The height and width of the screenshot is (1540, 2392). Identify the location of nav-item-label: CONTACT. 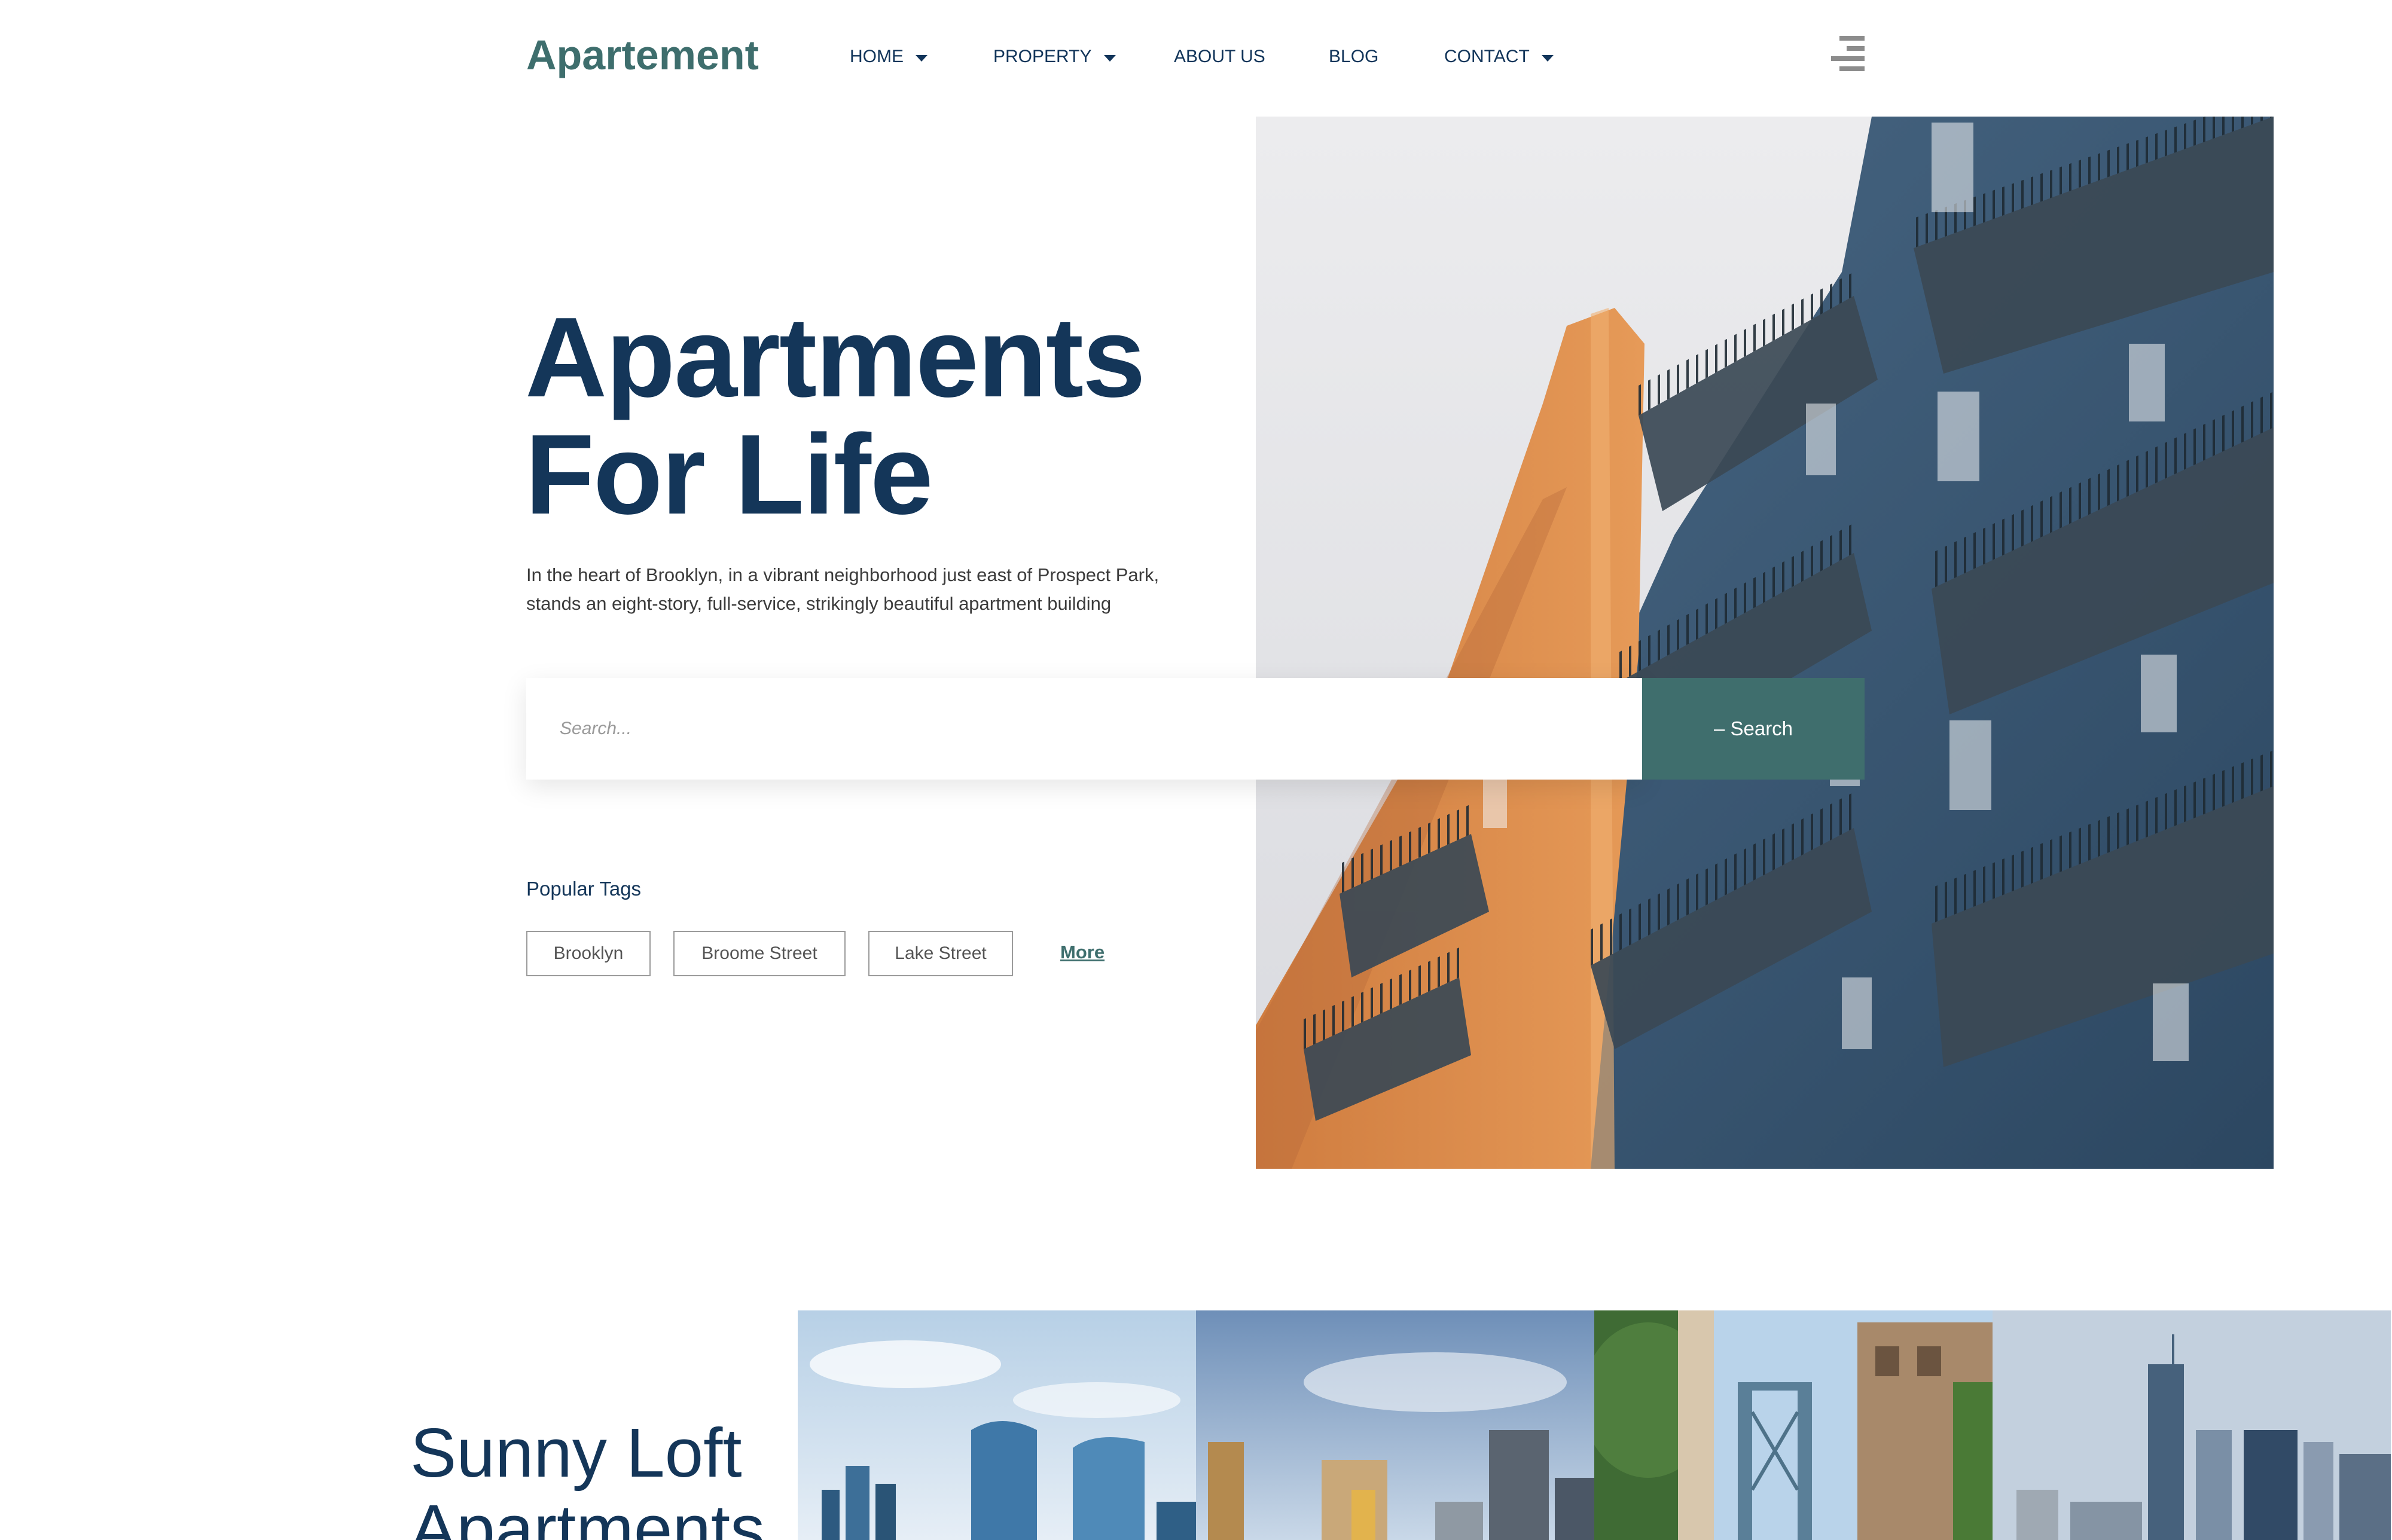
(1487, 56).